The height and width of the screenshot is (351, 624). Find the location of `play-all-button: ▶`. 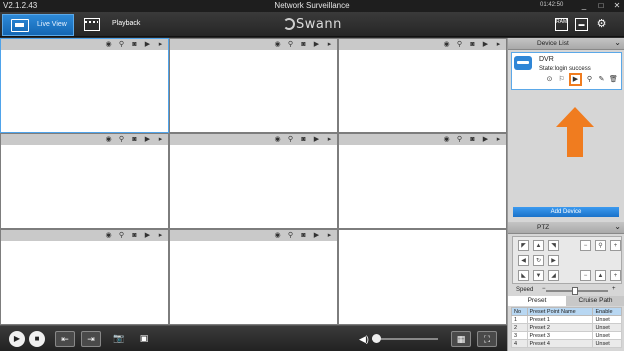

play-all-button: ▶ is located at coordinates (17, 339).